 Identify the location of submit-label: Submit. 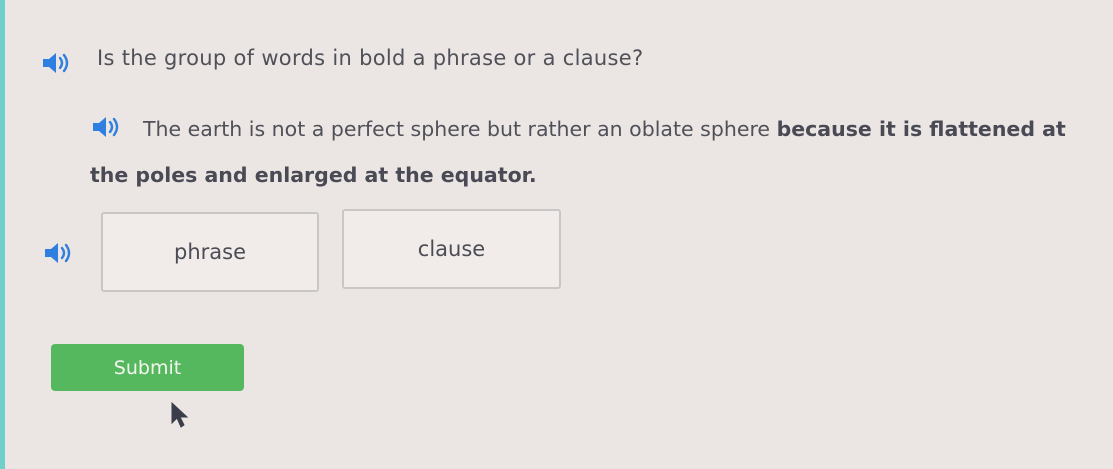
(147, 367).